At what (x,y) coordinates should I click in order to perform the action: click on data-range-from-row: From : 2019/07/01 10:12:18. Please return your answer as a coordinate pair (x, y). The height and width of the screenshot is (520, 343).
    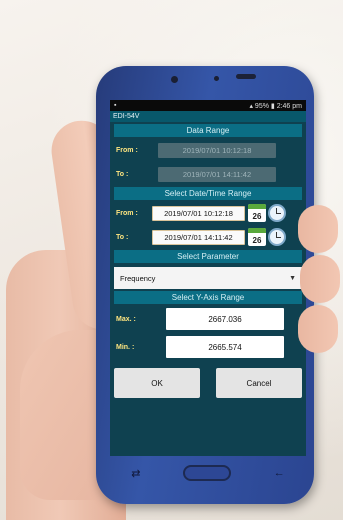
    Looking at the image, I should click on (208, 150).